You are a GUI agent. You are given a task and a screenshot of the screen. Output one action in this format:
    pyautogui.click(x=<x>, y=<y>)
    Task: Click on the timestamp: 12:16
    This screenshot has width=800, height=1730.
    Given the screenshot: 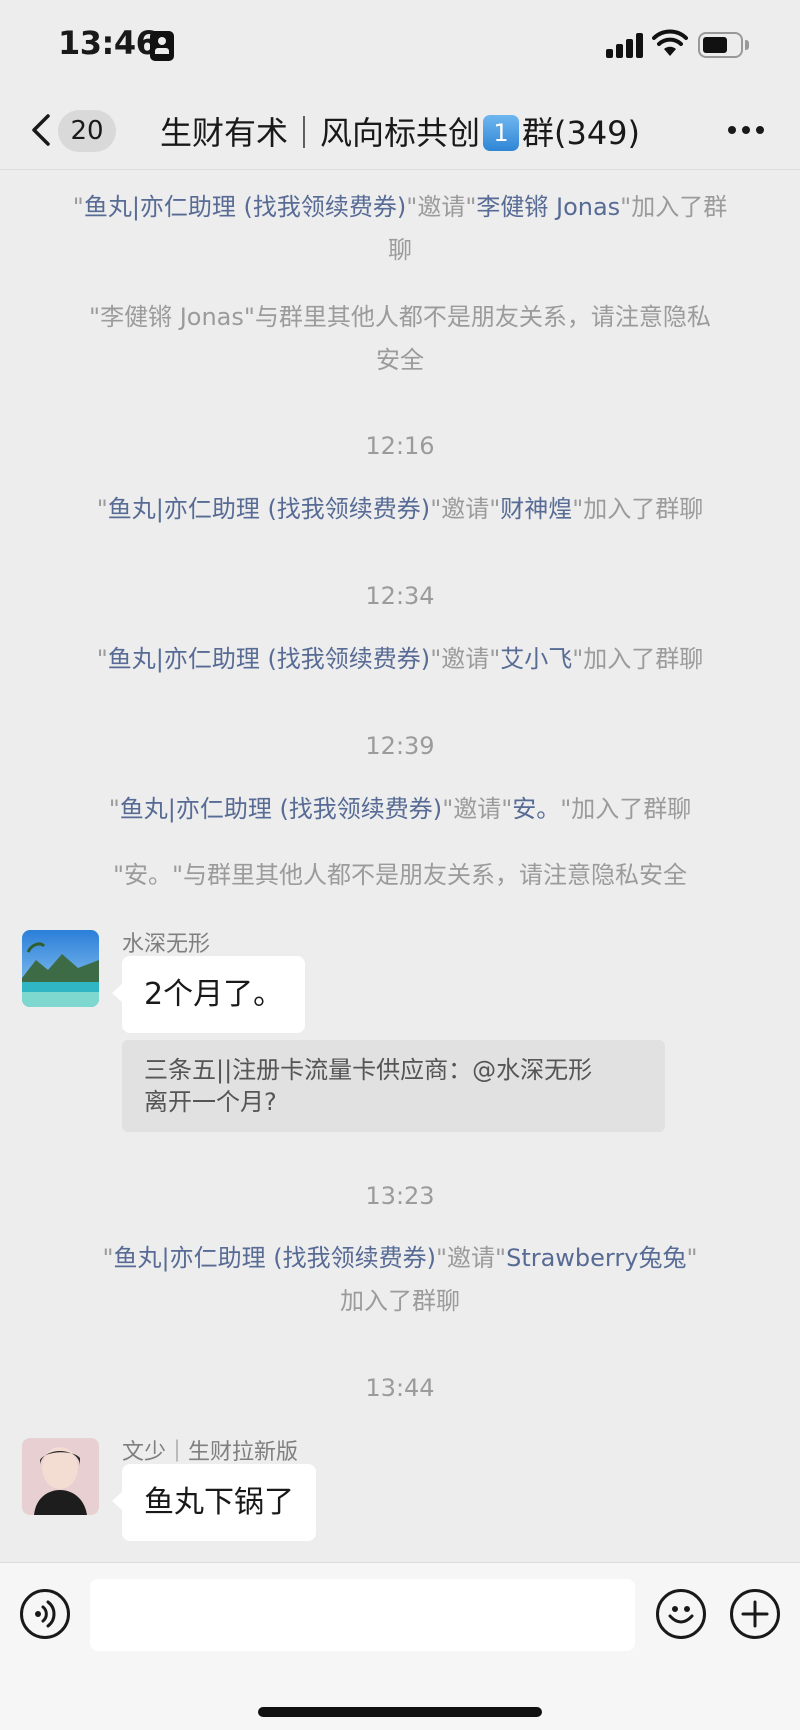 What is the action you would take?
    pyautogui.click(x=400, y=446)
    